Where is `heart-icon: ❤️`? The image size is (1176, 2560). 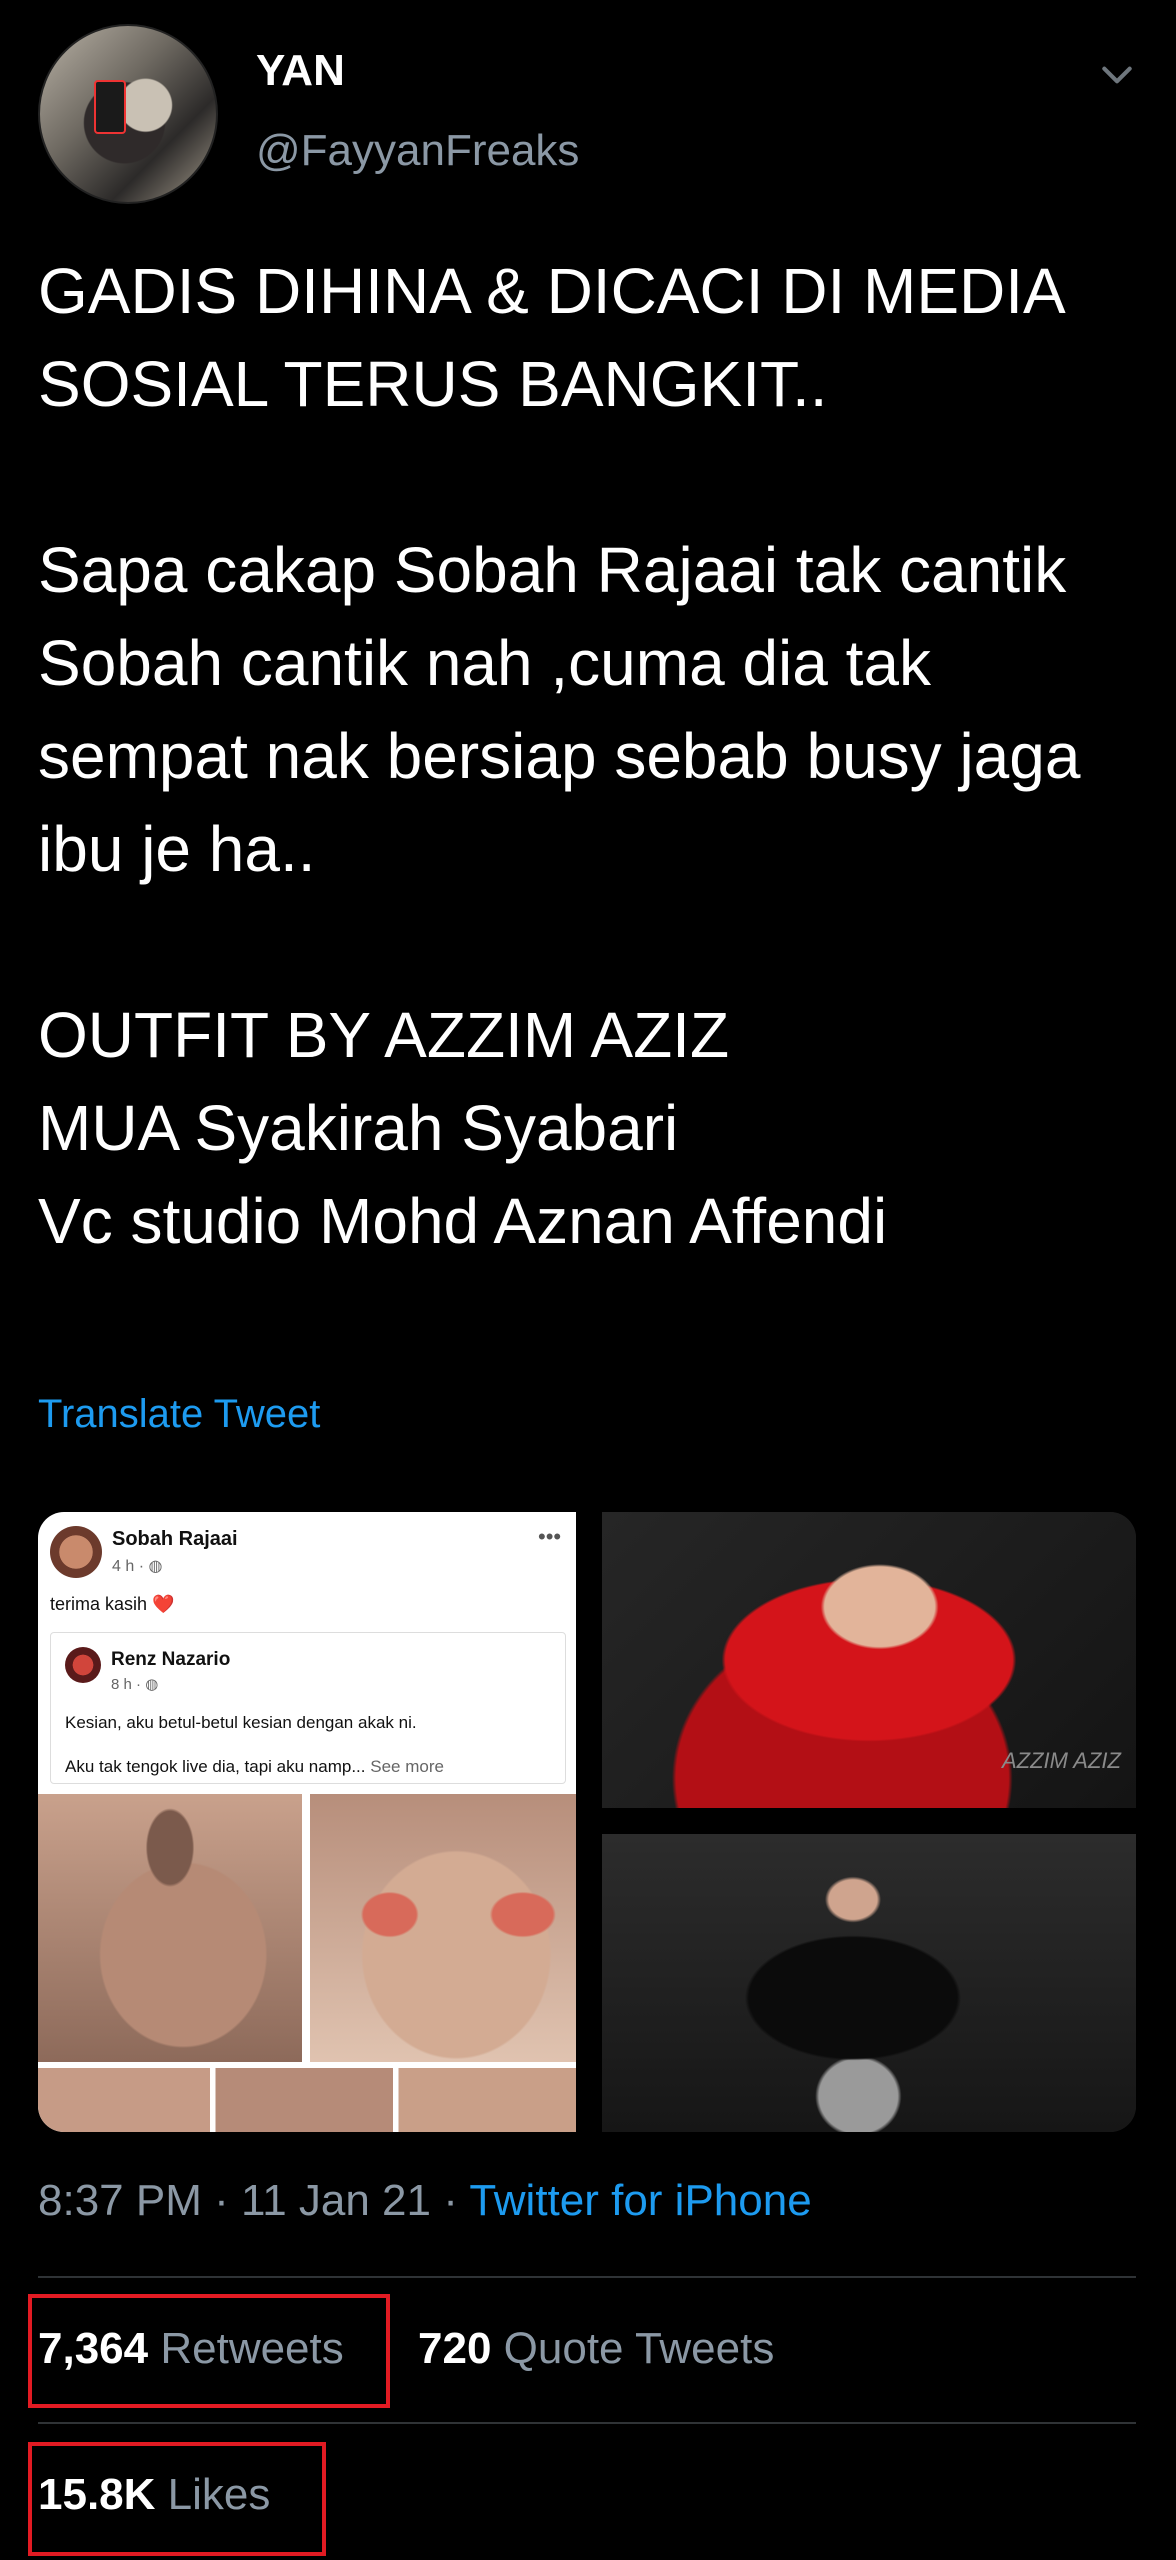
heart-icon: ❤️ is located at coordinates (163, 1604).